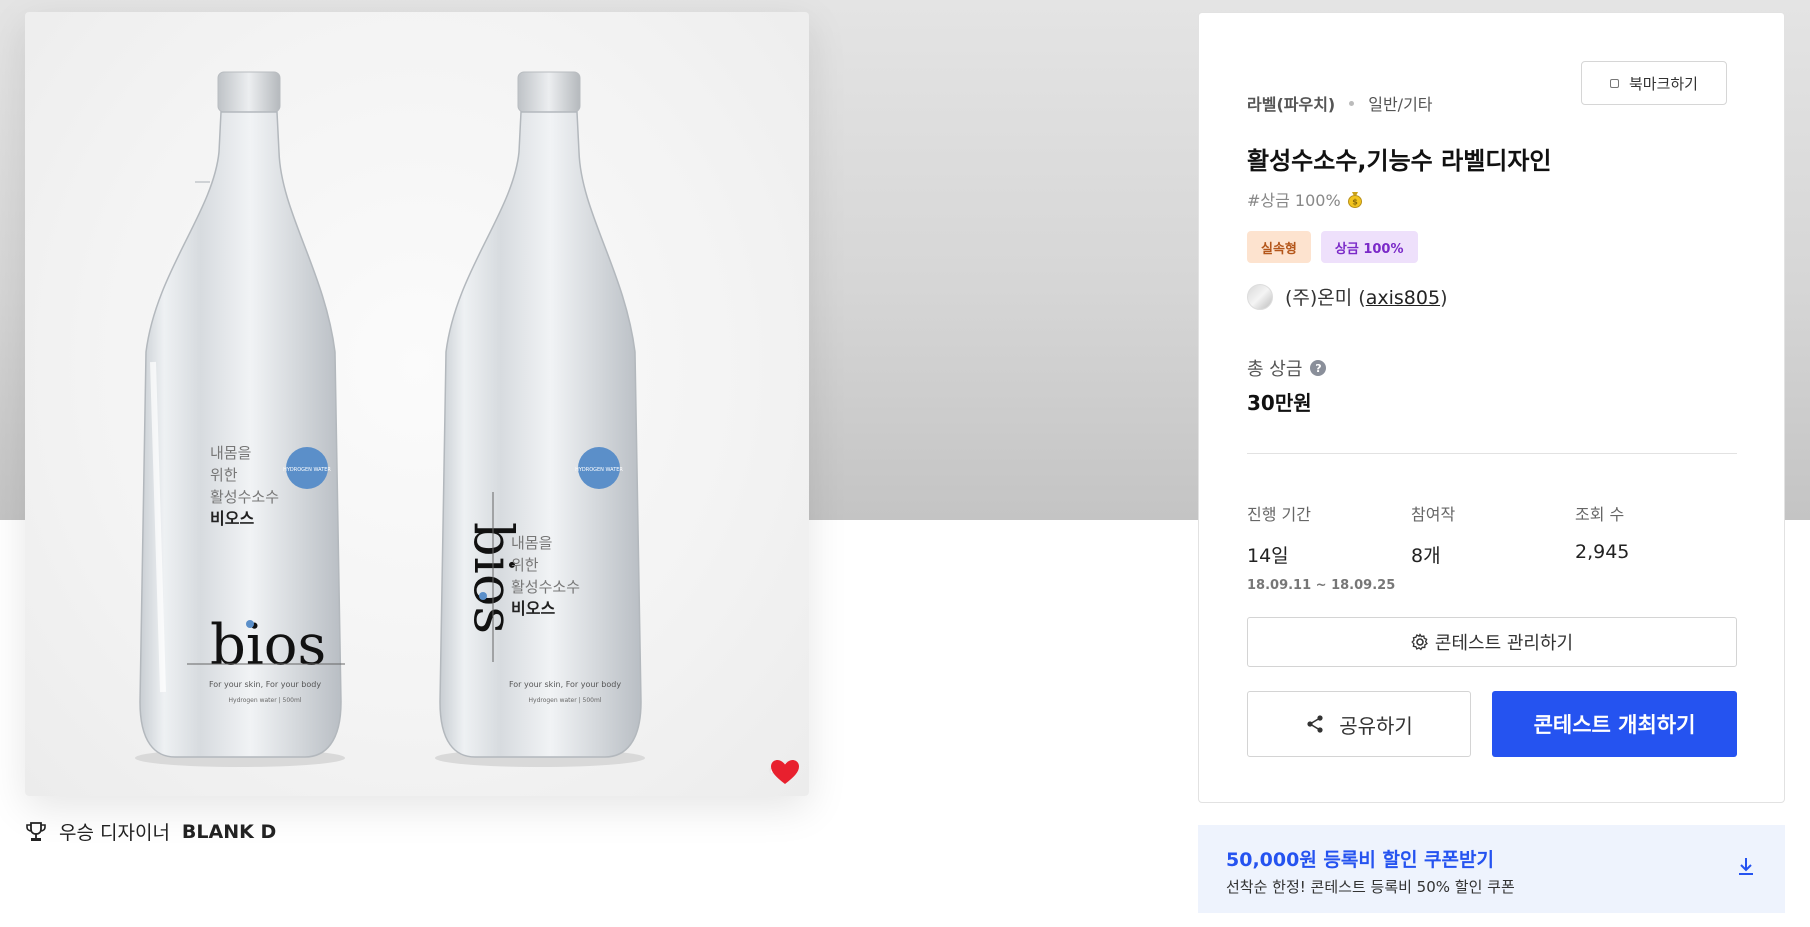 This screenshot has width=1810, height=927. I want to click on period-label: 진행 기간, so click(1279, 514).